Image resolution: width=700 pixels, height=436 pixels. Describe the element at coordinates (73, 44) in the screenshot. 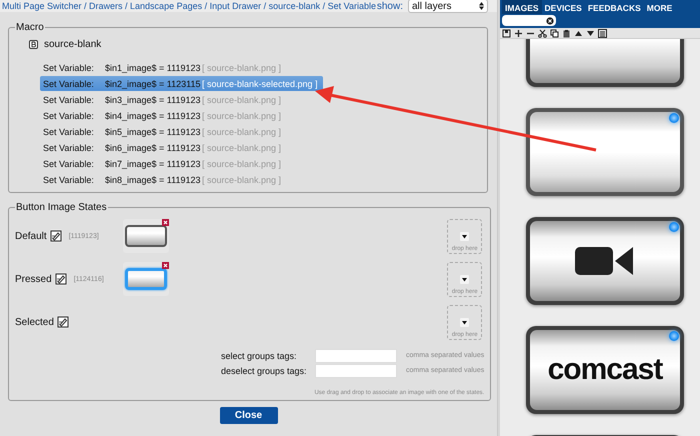

I see `macro-name: source-blank` at that location.